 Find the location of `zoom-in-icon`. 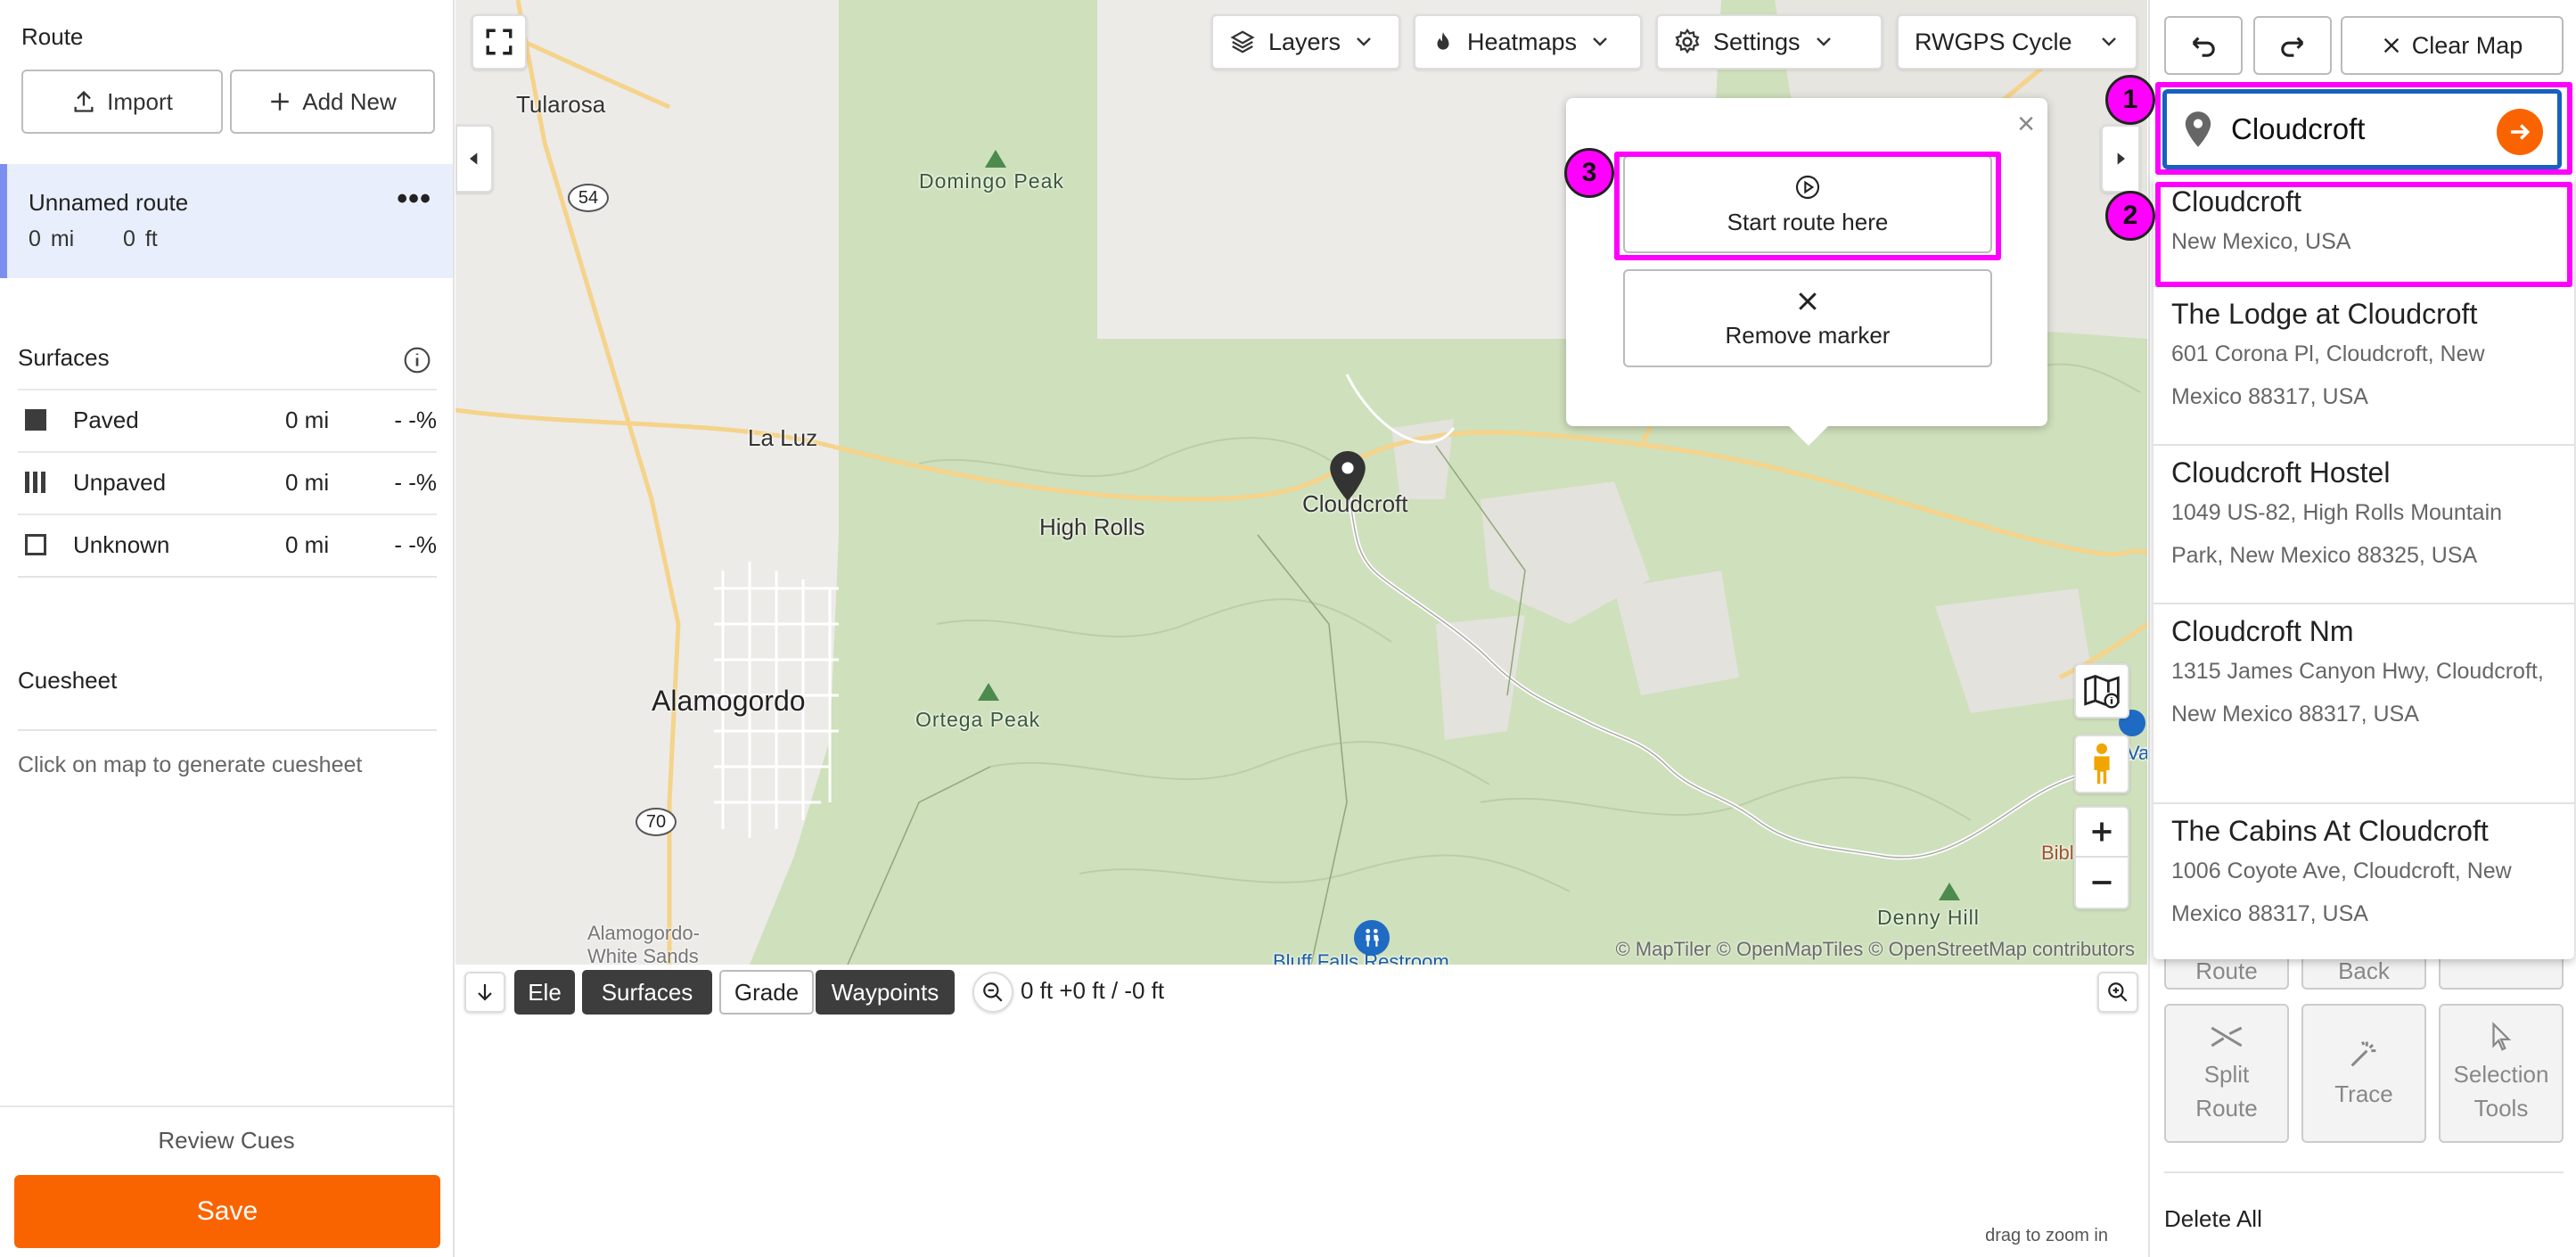

zoom-in-icon is located at coordinates (2118, 992).